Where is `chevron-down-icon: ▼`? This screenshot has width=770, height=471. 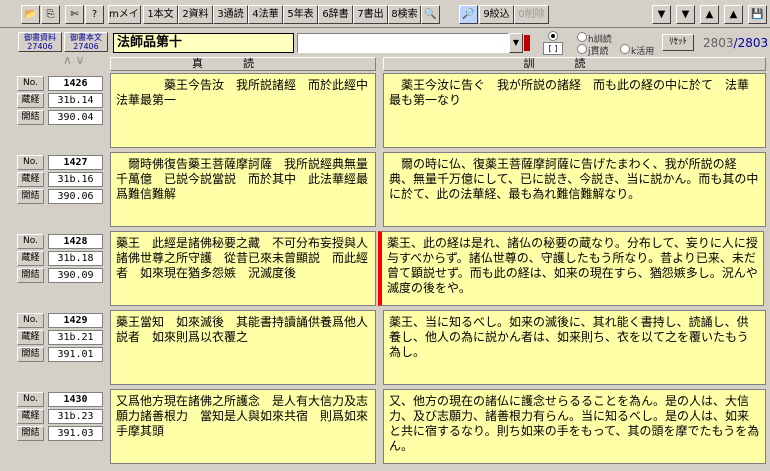 chevron-down-icon: ▼ is located at coordinates (516, 43).